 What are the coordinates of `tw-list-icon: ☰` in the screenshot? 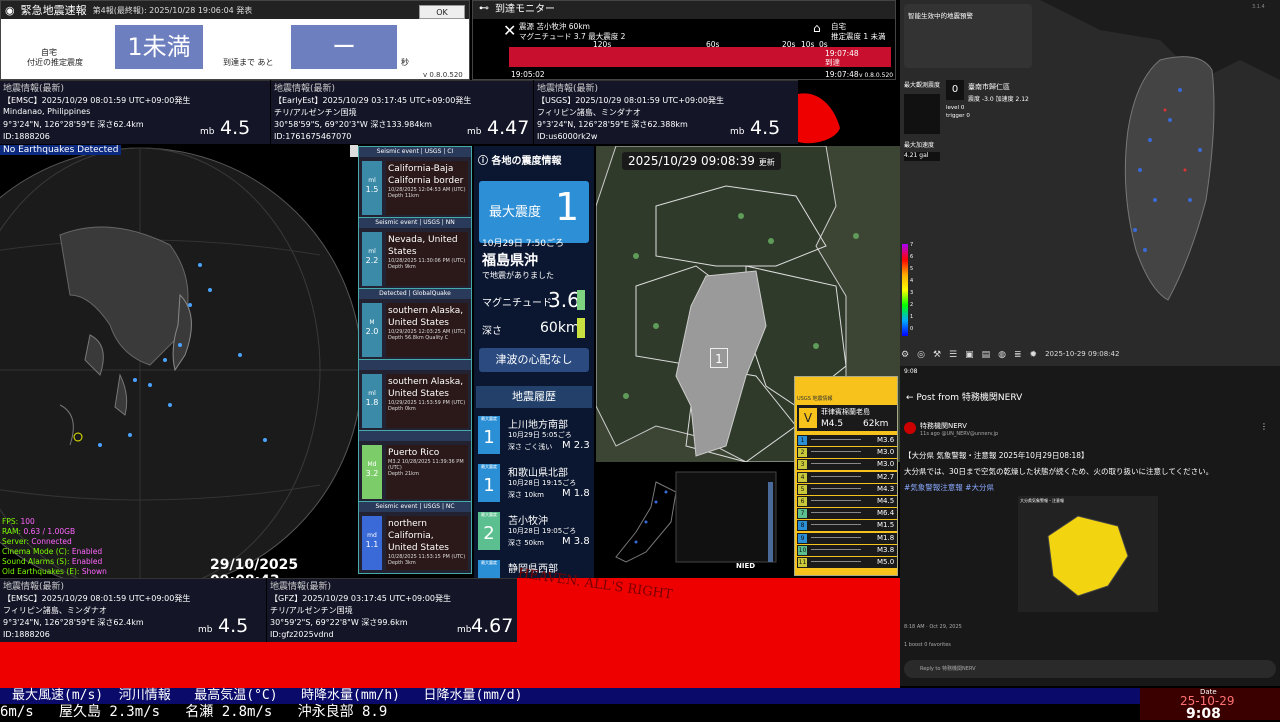 It's located at (953, 355).